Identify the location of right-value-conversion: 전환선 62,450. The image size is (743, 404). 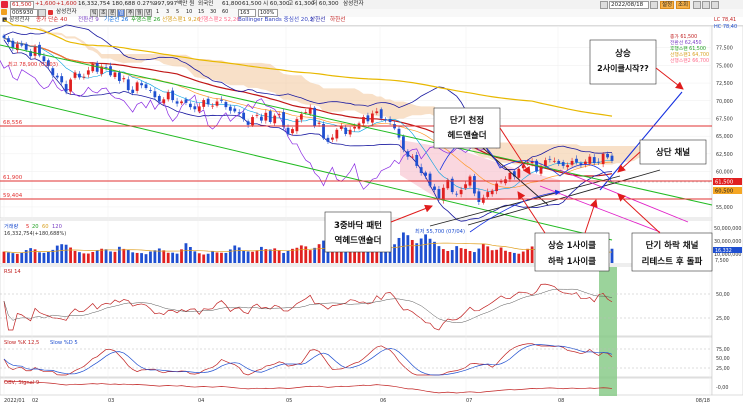
(686, 42).